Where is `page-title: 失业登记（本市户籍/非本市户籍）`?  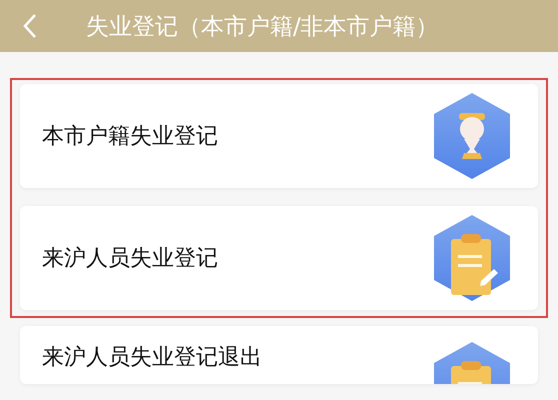 page-title: 失业登记（本市户籍/非本市户籍） is located at coordinates (262, 27).